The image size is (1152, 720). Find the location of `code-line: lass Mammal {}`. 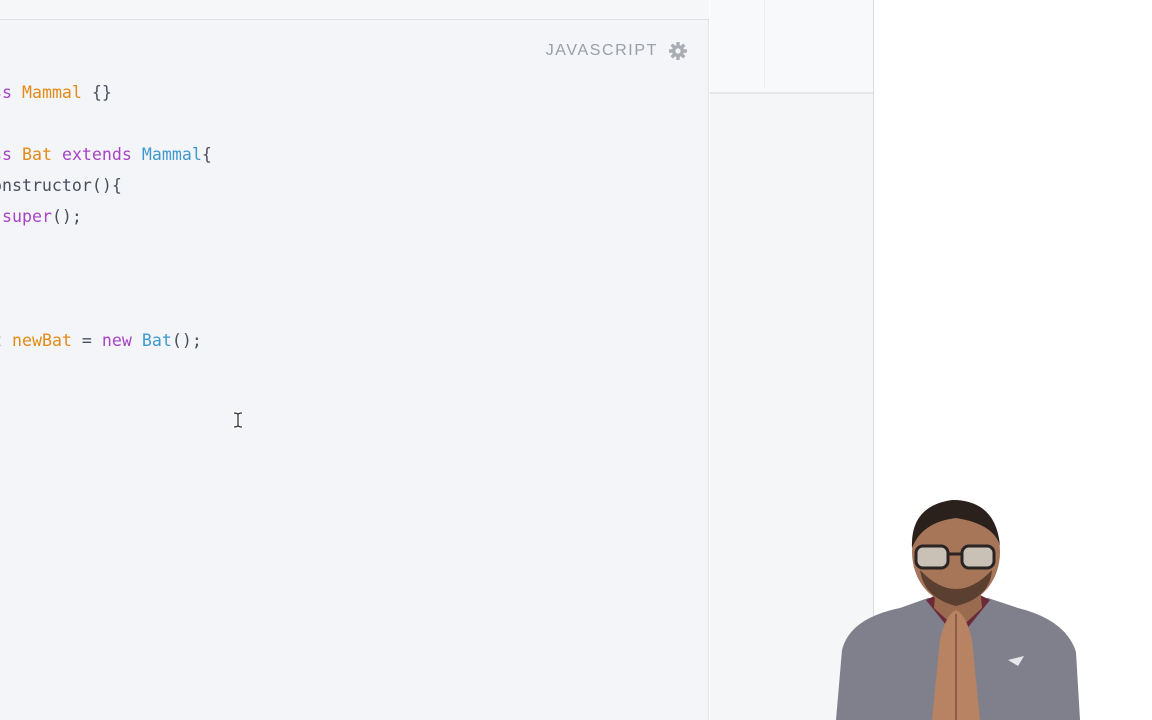

code-line: lass Mammal {} is located at coordinates (56, 92).